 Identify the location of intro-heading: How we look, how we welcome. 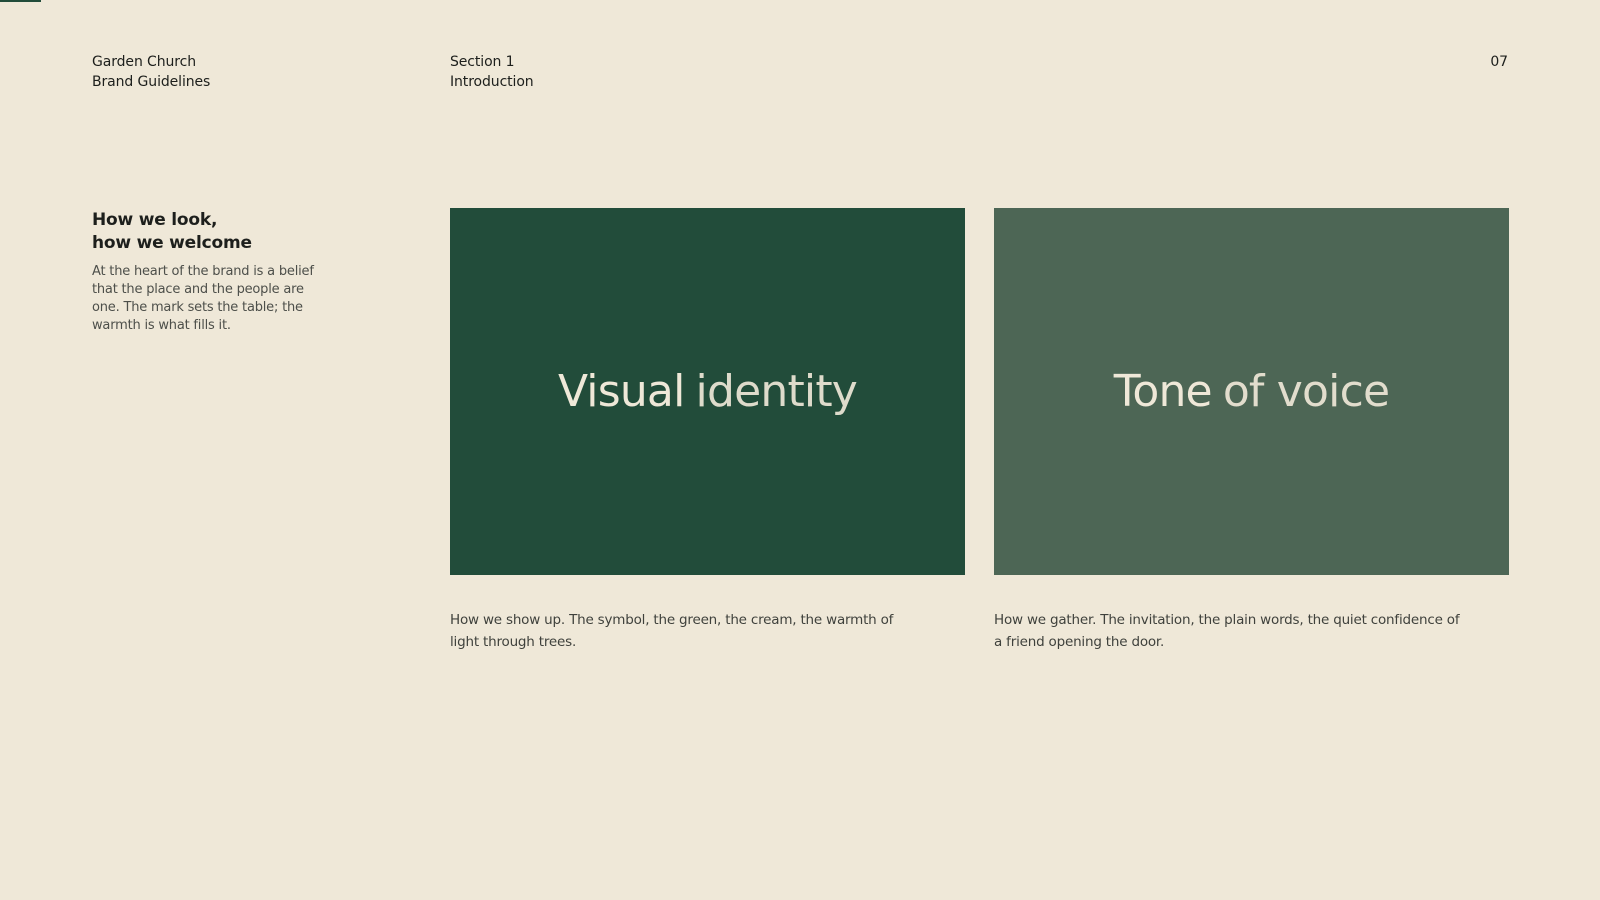
(217, 232).